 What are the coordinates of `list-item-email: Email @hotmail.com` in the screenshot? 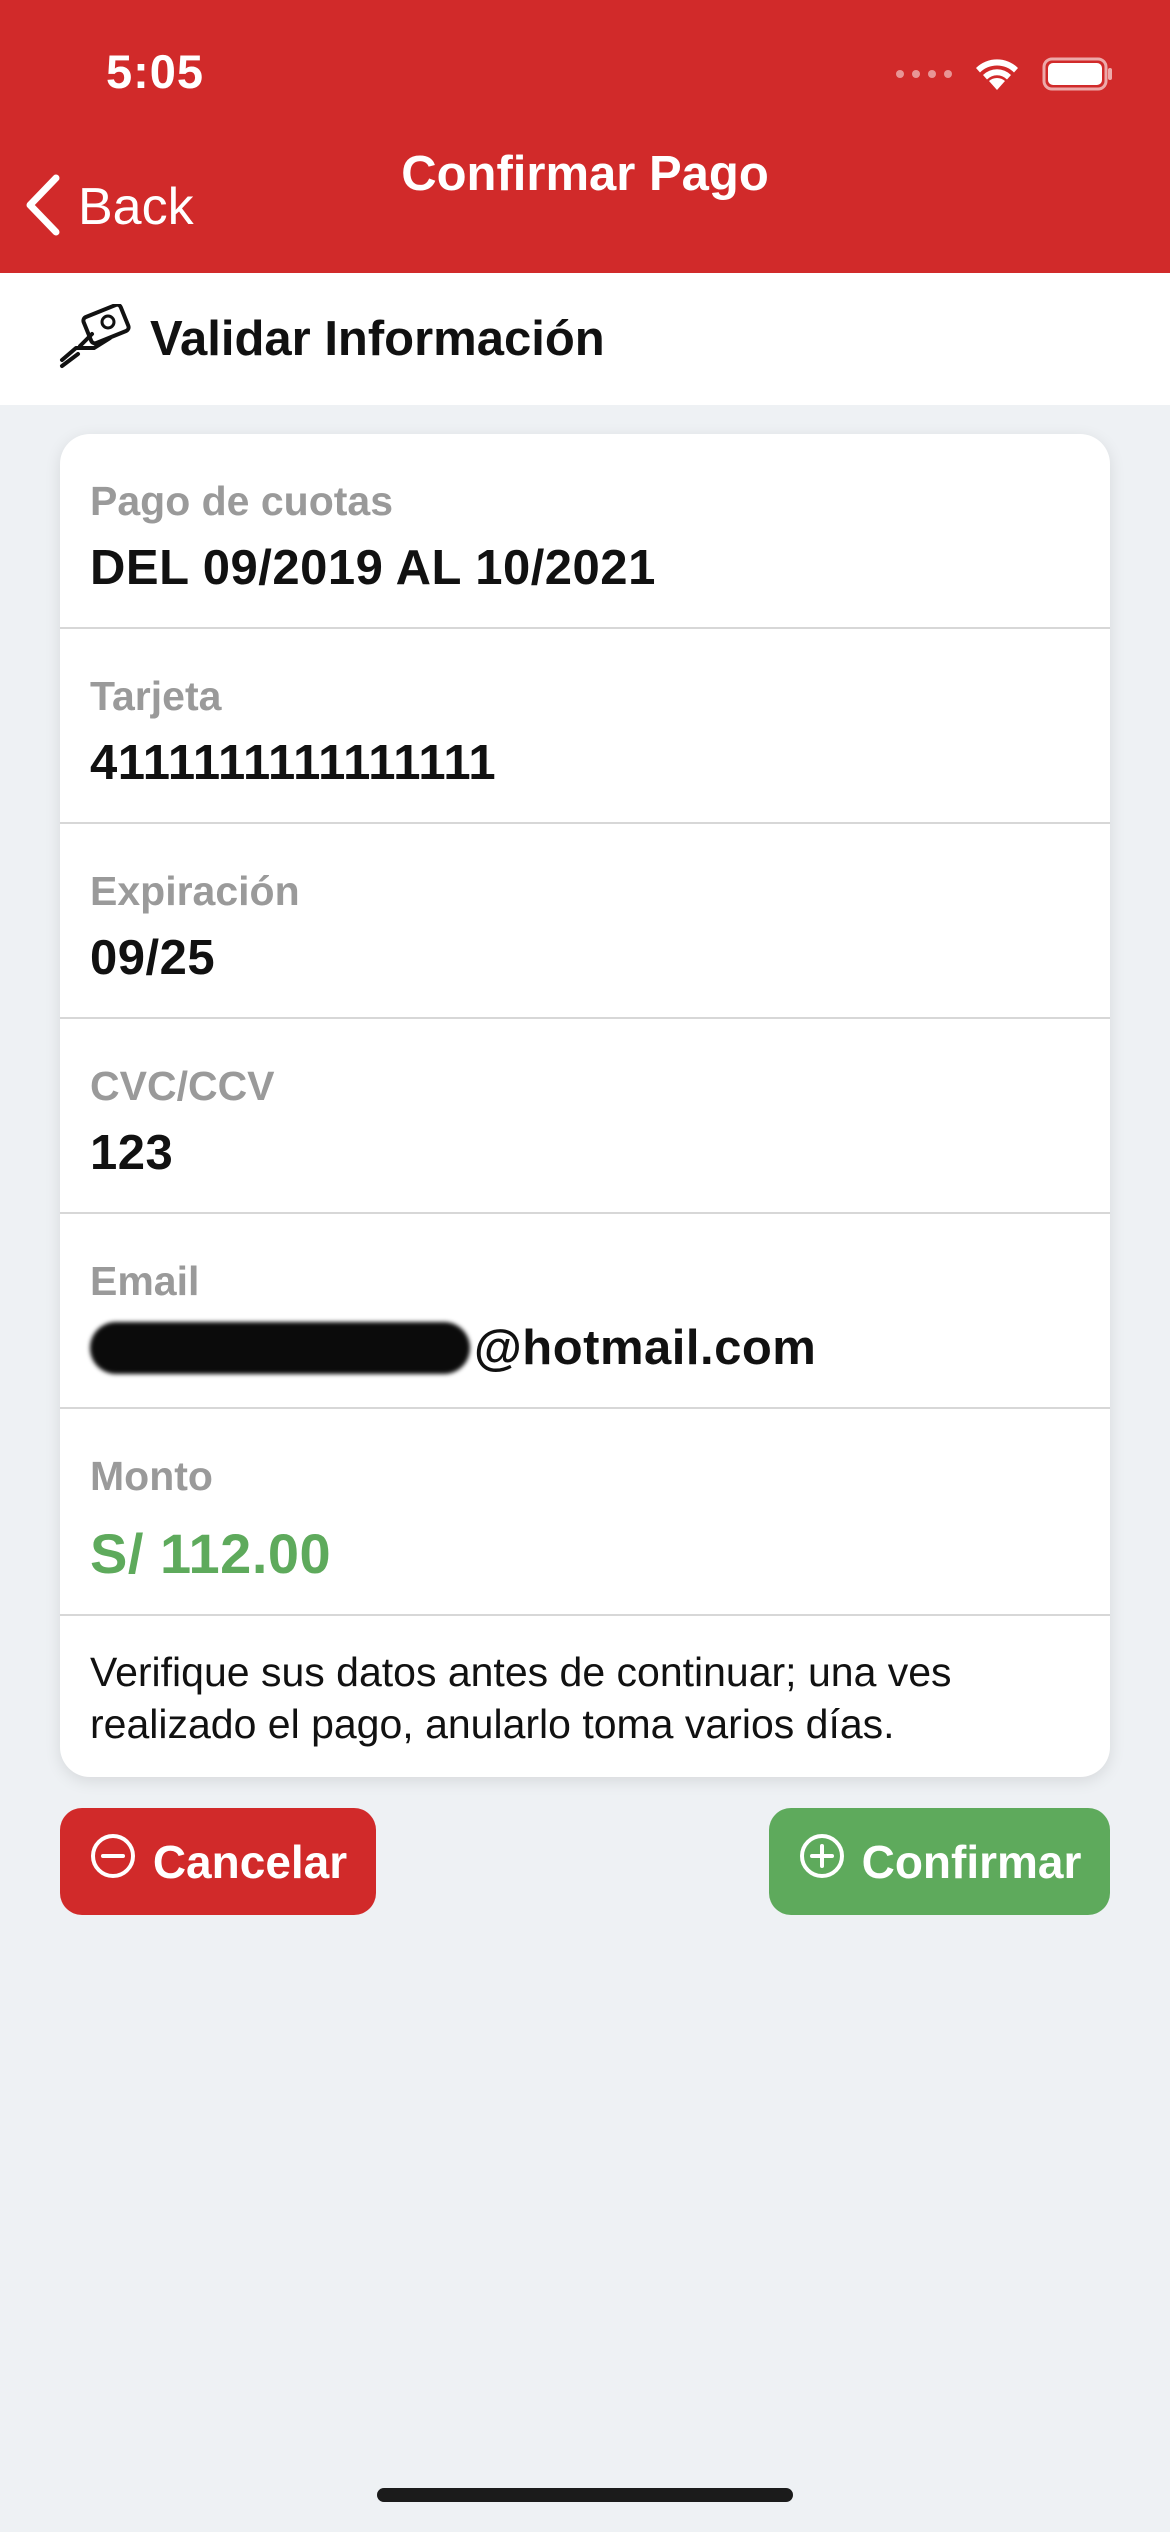 It's located at (585, 1311).